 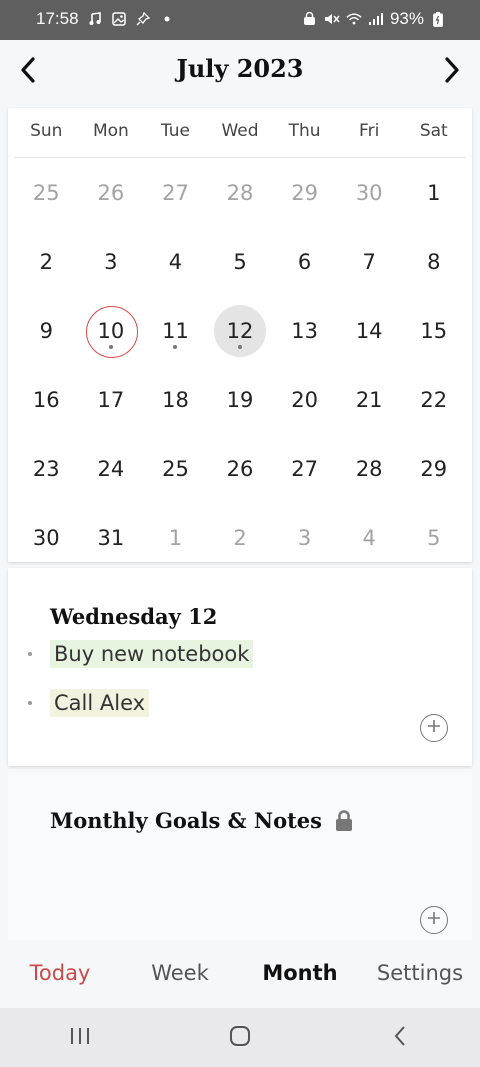 I want to click on day-number: 19, so click(x=240, y=399).